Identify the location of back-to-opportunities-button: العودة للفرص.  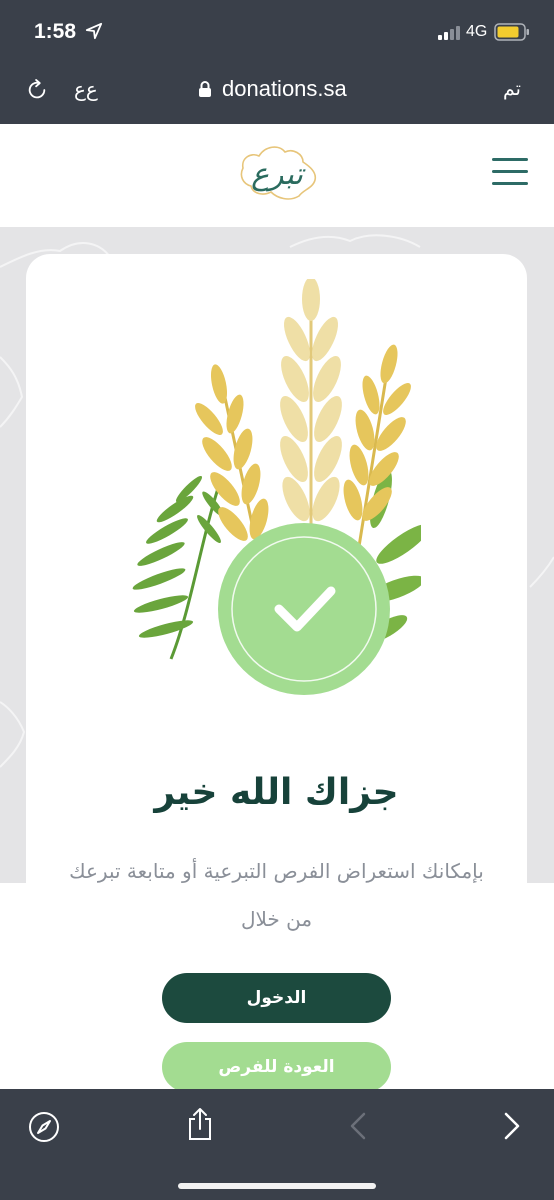
(276, 1065).